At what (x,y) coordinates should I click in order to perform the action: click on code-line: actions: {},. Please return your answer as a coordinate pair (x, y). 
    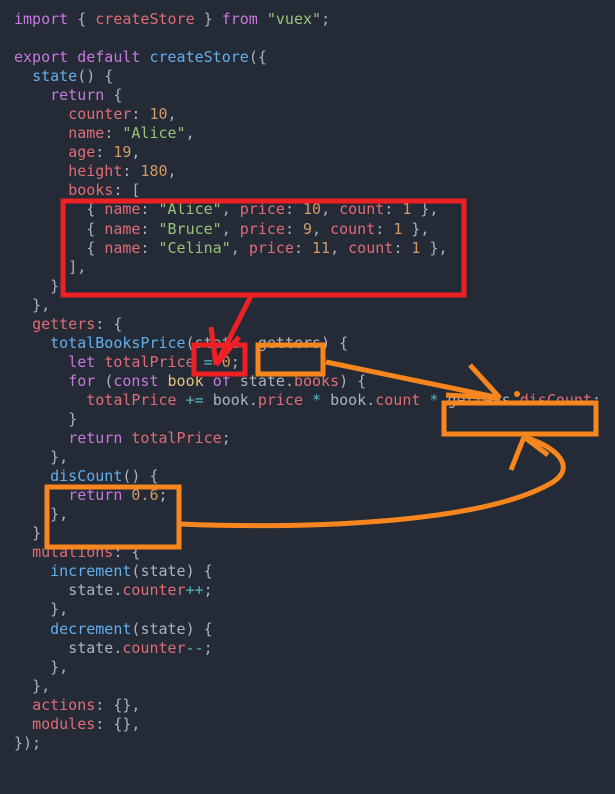
    Looking at the image, I should click on (86, 704).